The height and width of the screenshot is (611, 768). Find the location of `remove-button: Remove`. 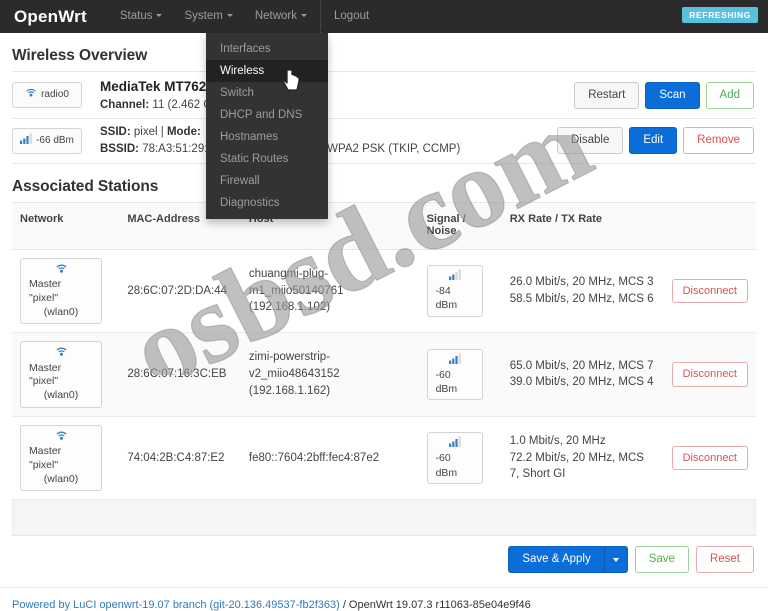

remove-button: Remove is located at coordinates (718, 141).